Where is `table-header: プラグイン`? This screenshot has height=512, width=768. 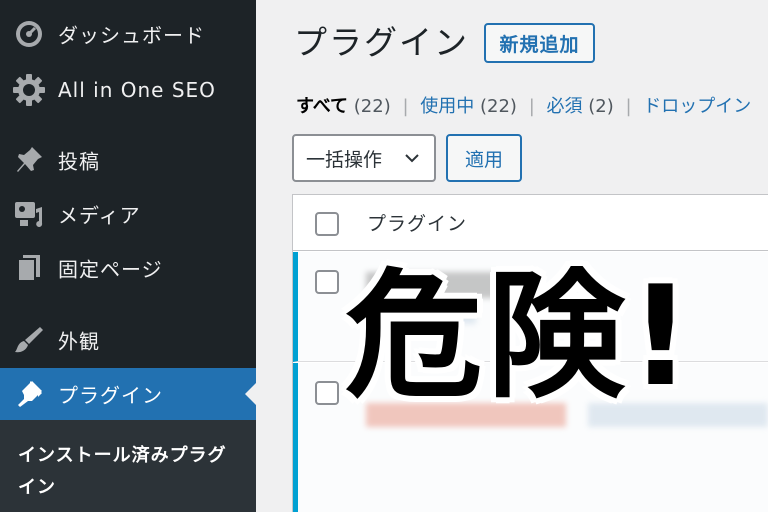
table-header: プラグイン is located at coordinates (530, 223).